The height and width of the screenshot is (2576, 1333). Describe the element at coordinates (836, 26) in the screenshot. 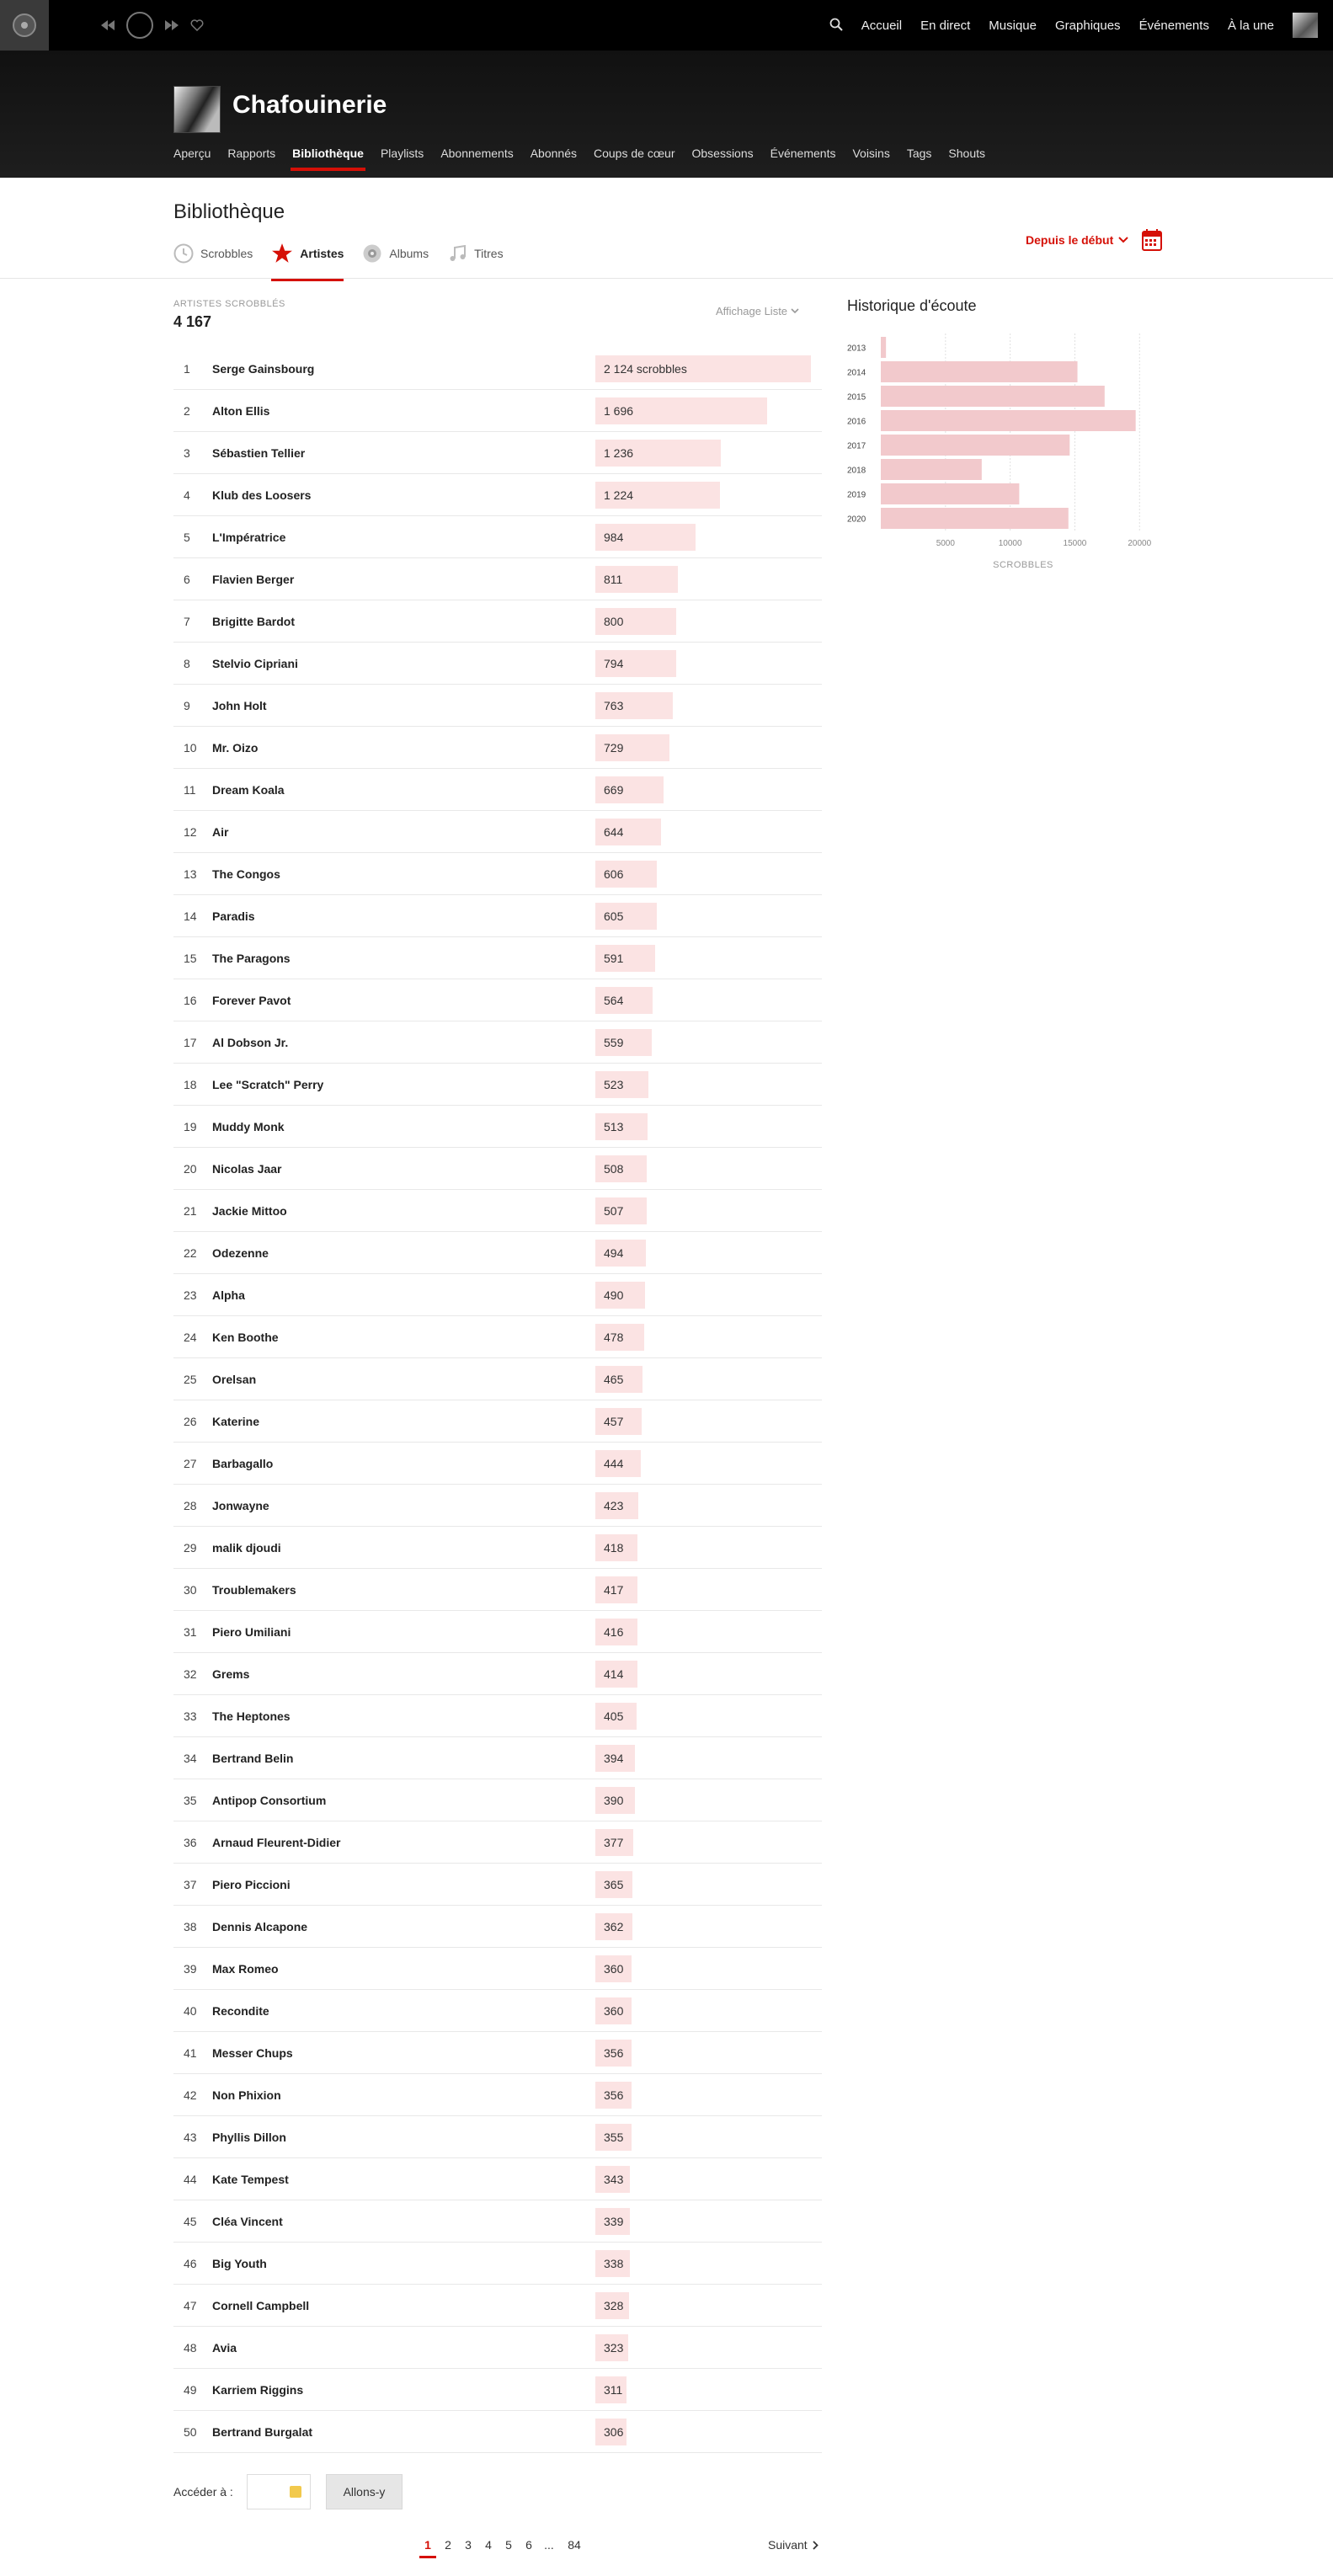

I see `search-icon` at that location.